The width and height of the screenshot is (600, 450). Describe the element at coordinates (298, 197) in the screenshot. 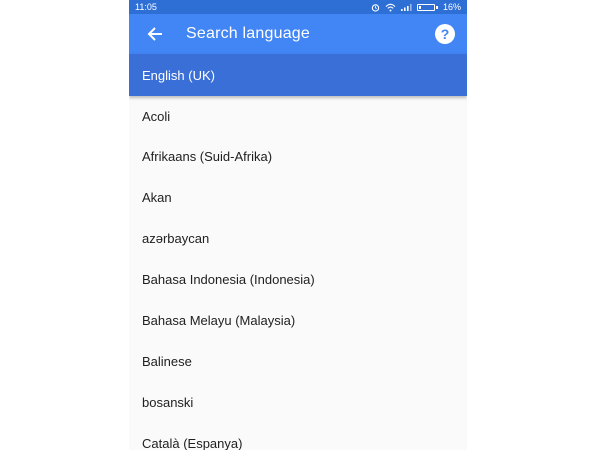

I see `list-item: Akan` at that location.